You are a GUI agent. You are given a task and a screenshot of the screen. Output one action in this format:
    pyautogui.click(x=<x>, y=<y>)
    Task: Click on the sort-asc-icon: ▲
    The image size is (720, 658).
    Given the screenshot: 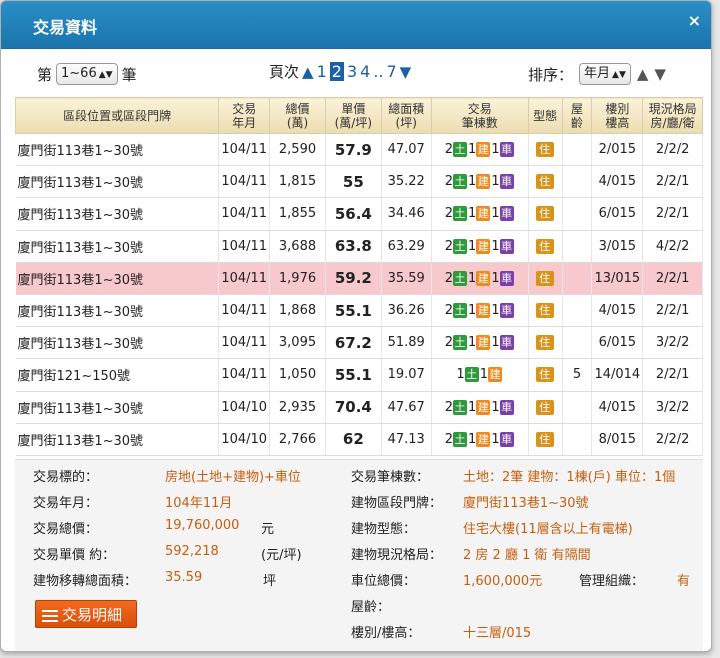 What is the action you would take?
    pyautogui.click(x=643, y=74)
    